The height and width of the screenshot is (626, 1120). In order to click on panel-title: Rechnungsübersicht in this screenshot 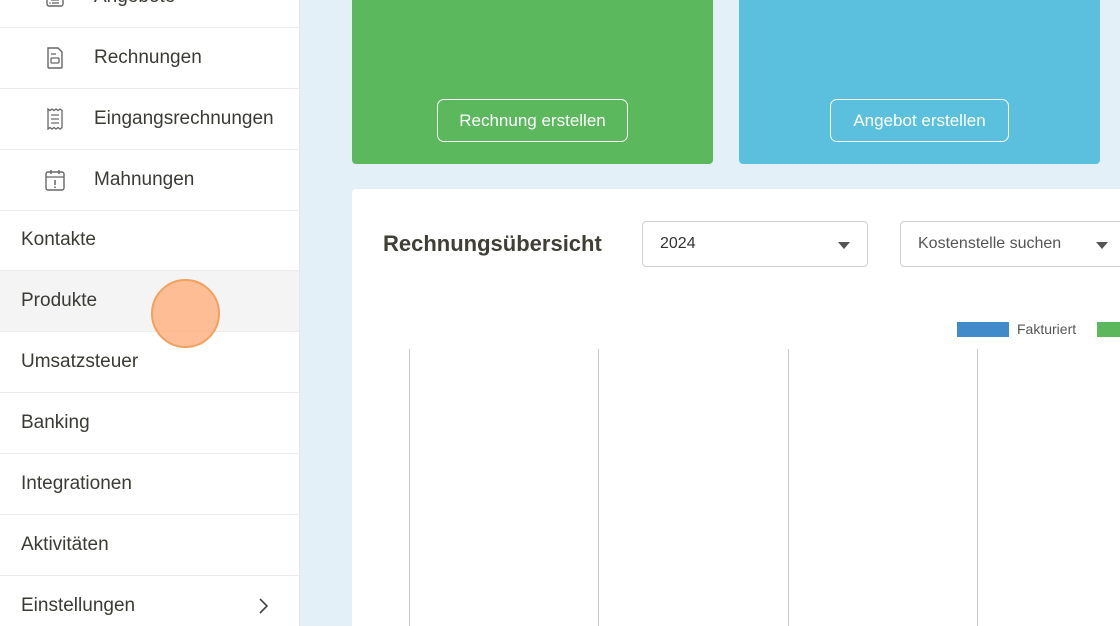, I will do `click(492, 243)`.